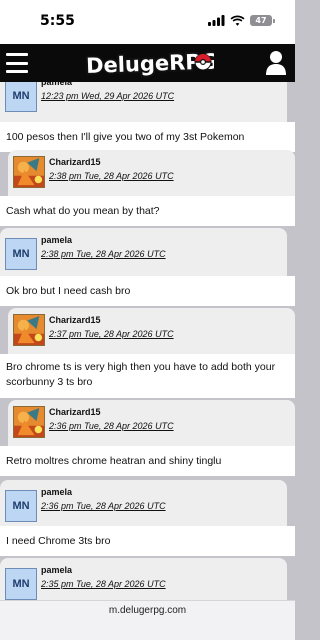 The height and width of the screenshot is (640, 320). What do you see at coordinates (143, 102) in the screenshot?
I see `message-header: MN pamela 12:23 pm Wed, 29 Apr 2026 UTC` at bounding box center [143, 102].